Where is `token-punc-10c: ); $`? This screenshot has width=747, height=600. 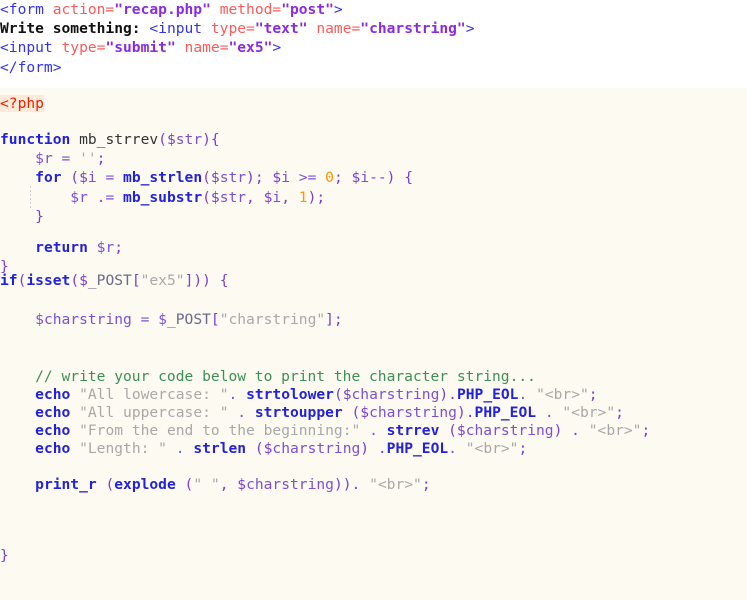
token-punc-10c: ); $ is located at coordinates (264, 178).